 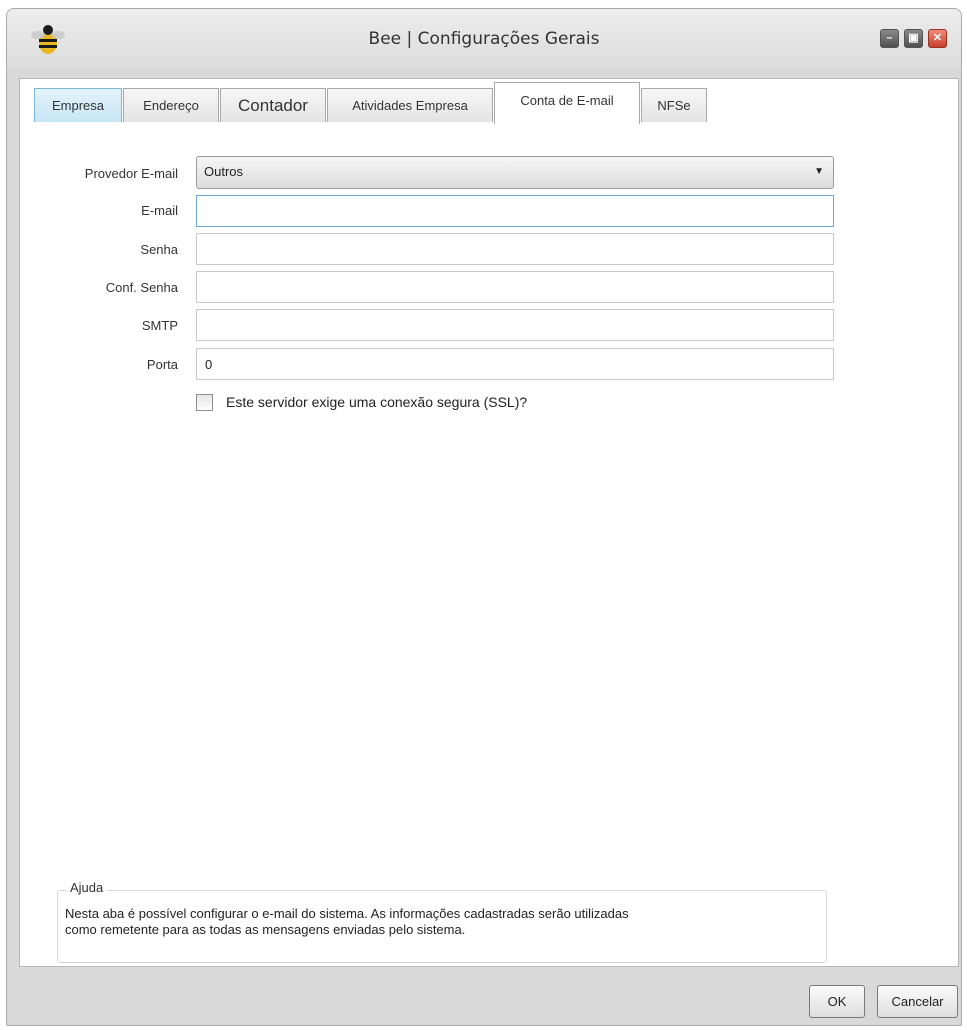 What do you see at coordinates (567, 103) in the screenshot?
I see `tab-conta-de-email: Conta de E-mail` at bounding box center [567, 103].